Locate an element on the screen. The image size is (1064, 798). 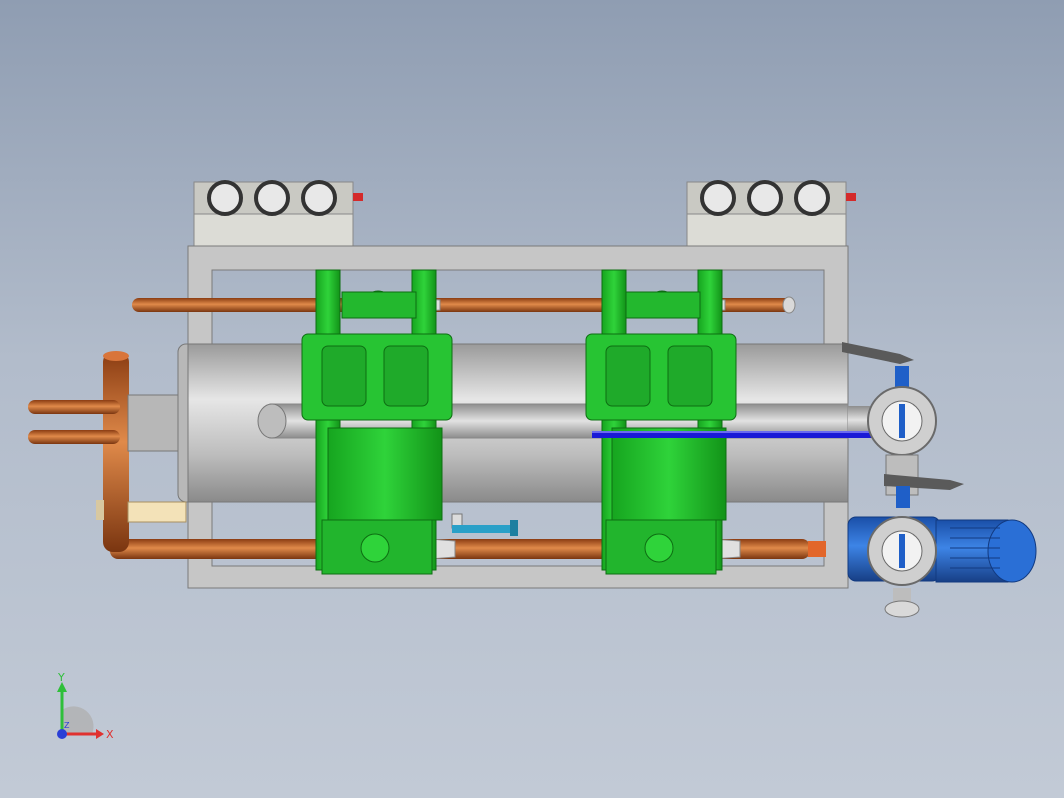
fan-unit-right is located at coordinates (771, 213).